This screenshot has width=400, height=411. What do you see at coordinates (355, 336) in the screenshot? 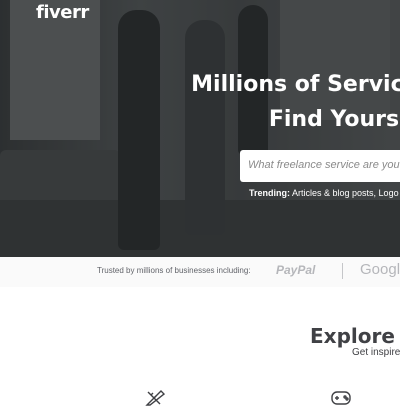
I see `explore-title: Explore T` at bounding box center [355, 336].